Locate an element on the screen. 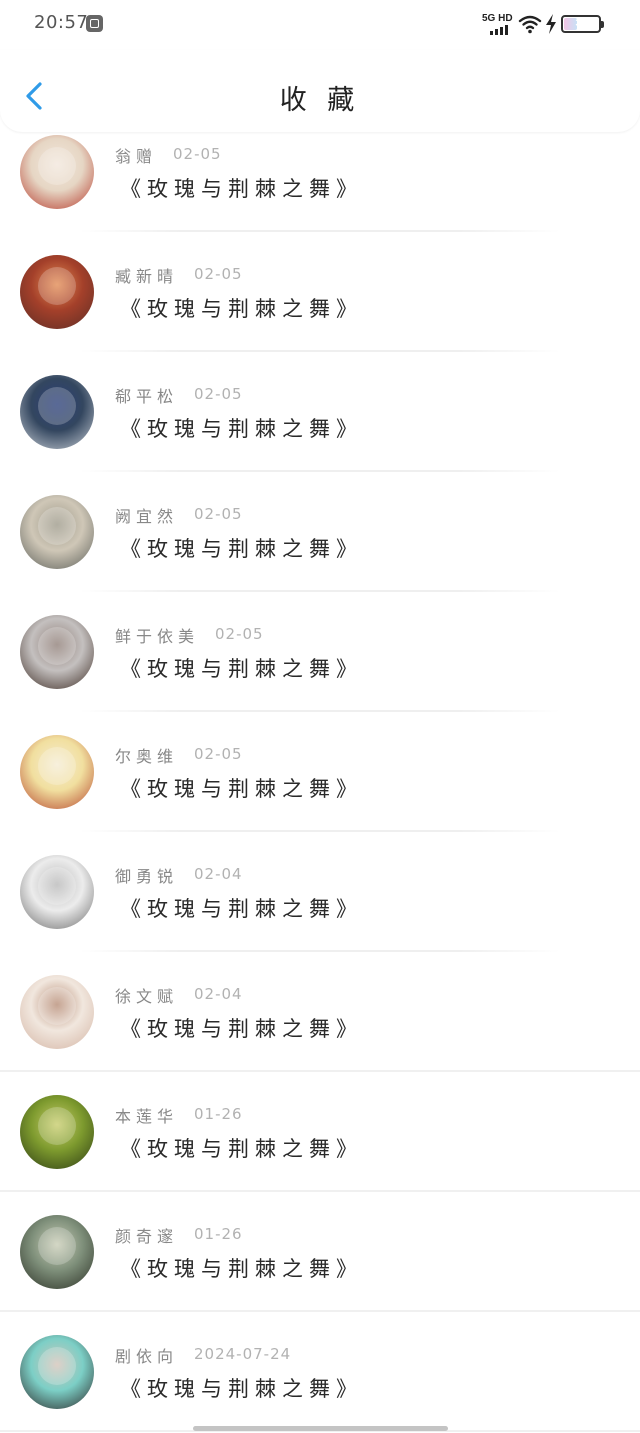  user-name: 鲜于依美 is located at coordinates (157, 636).